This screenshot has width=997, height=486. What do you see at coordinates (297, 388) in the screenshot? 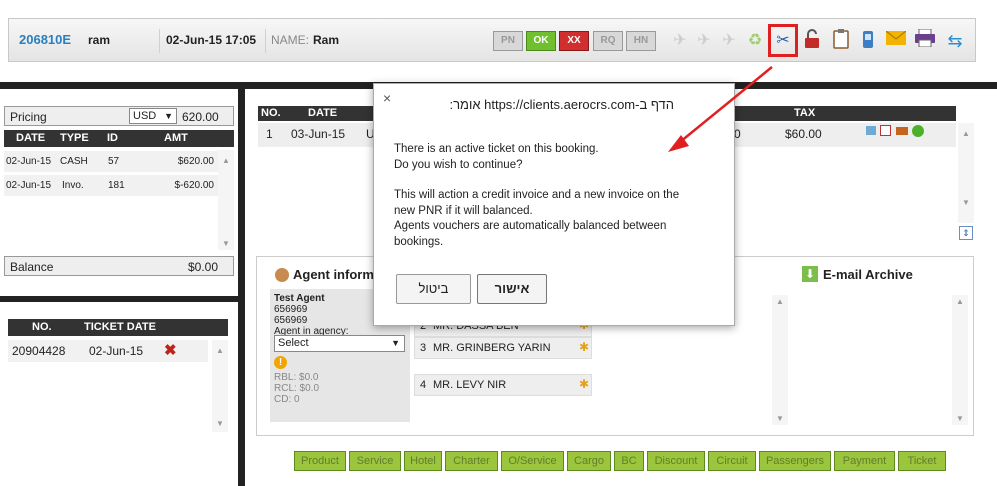
I see `rcl-value: RCL: $0.0` at bounding box center [297, 388].